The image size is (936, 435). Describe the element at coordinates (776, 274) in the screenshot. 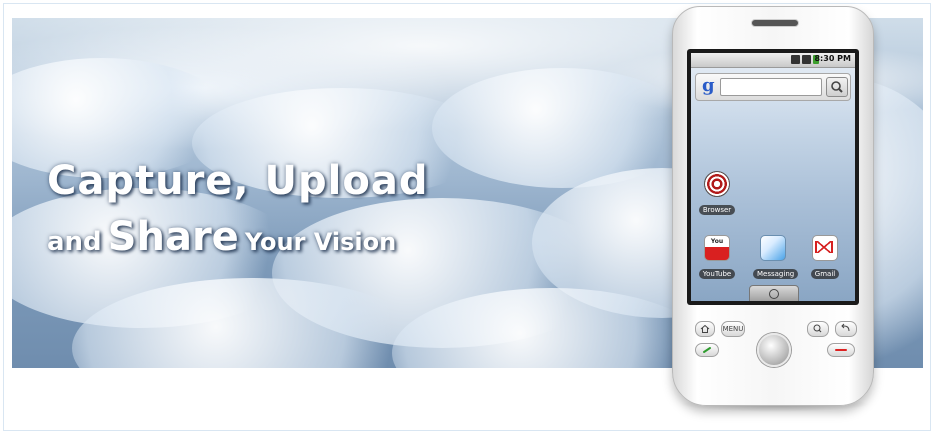

I see `app-label: Messaging` at that location.